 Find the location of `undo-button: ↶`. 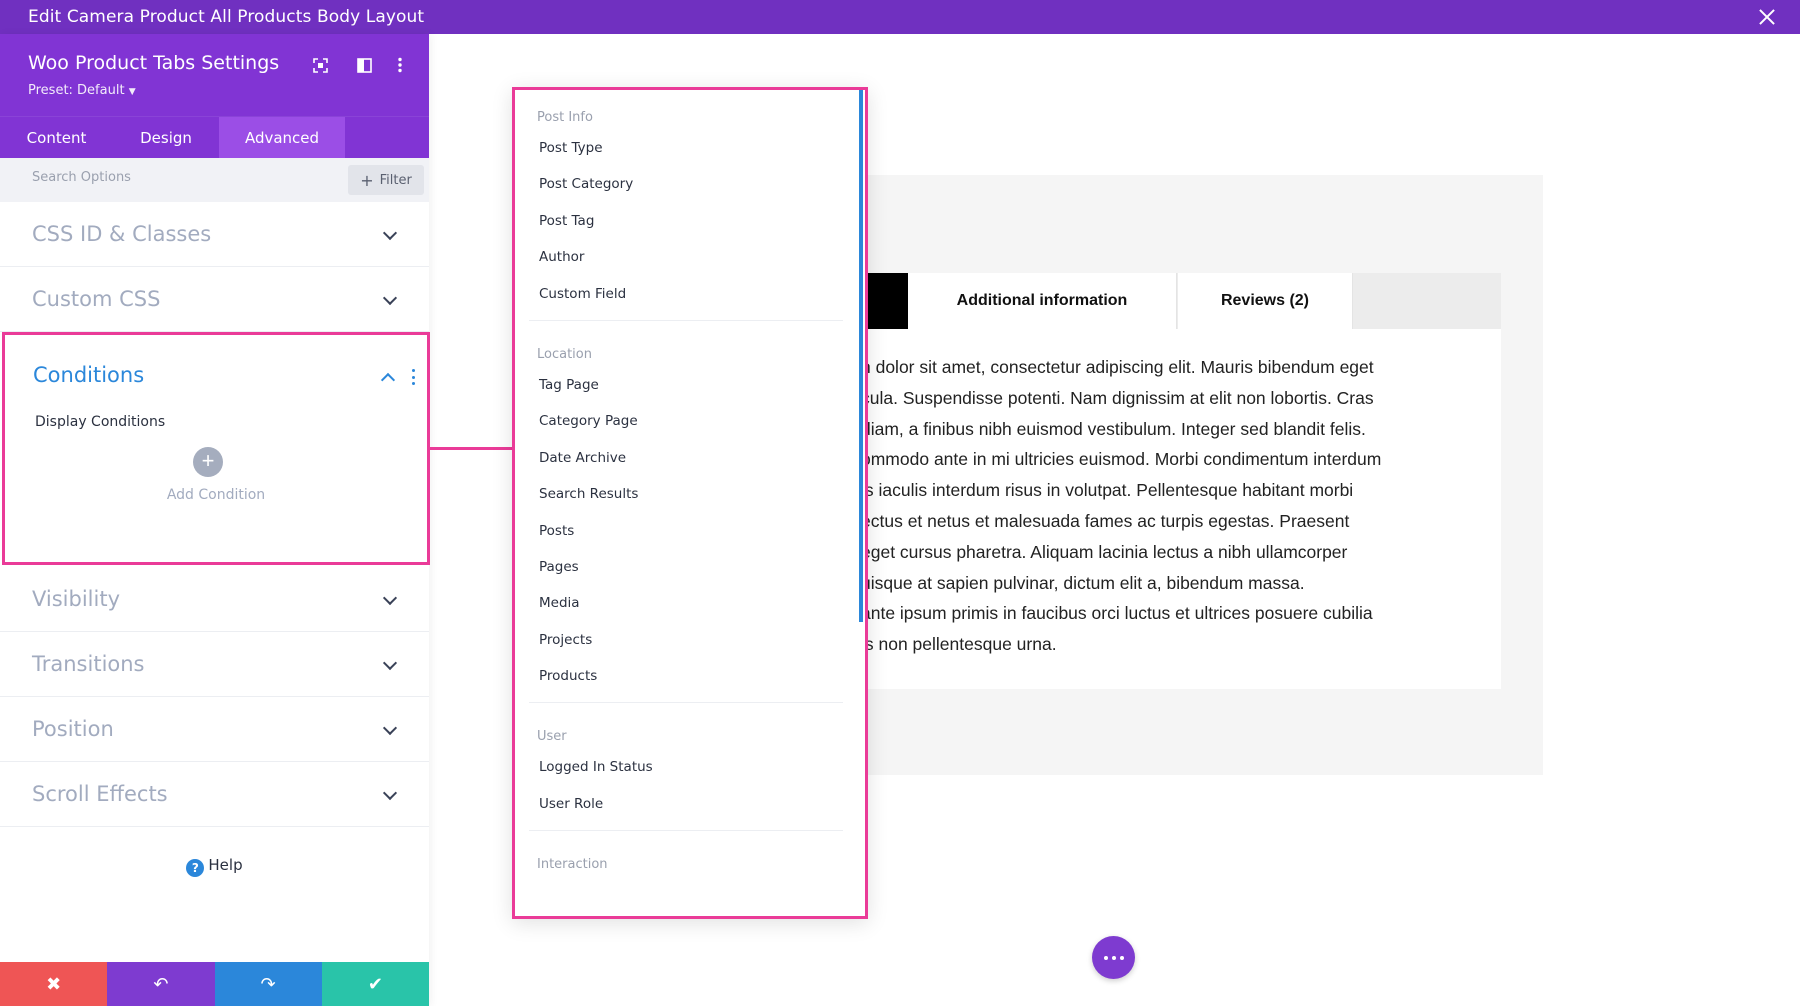

undo-button: ↶ is located at coordinates (161, 984).